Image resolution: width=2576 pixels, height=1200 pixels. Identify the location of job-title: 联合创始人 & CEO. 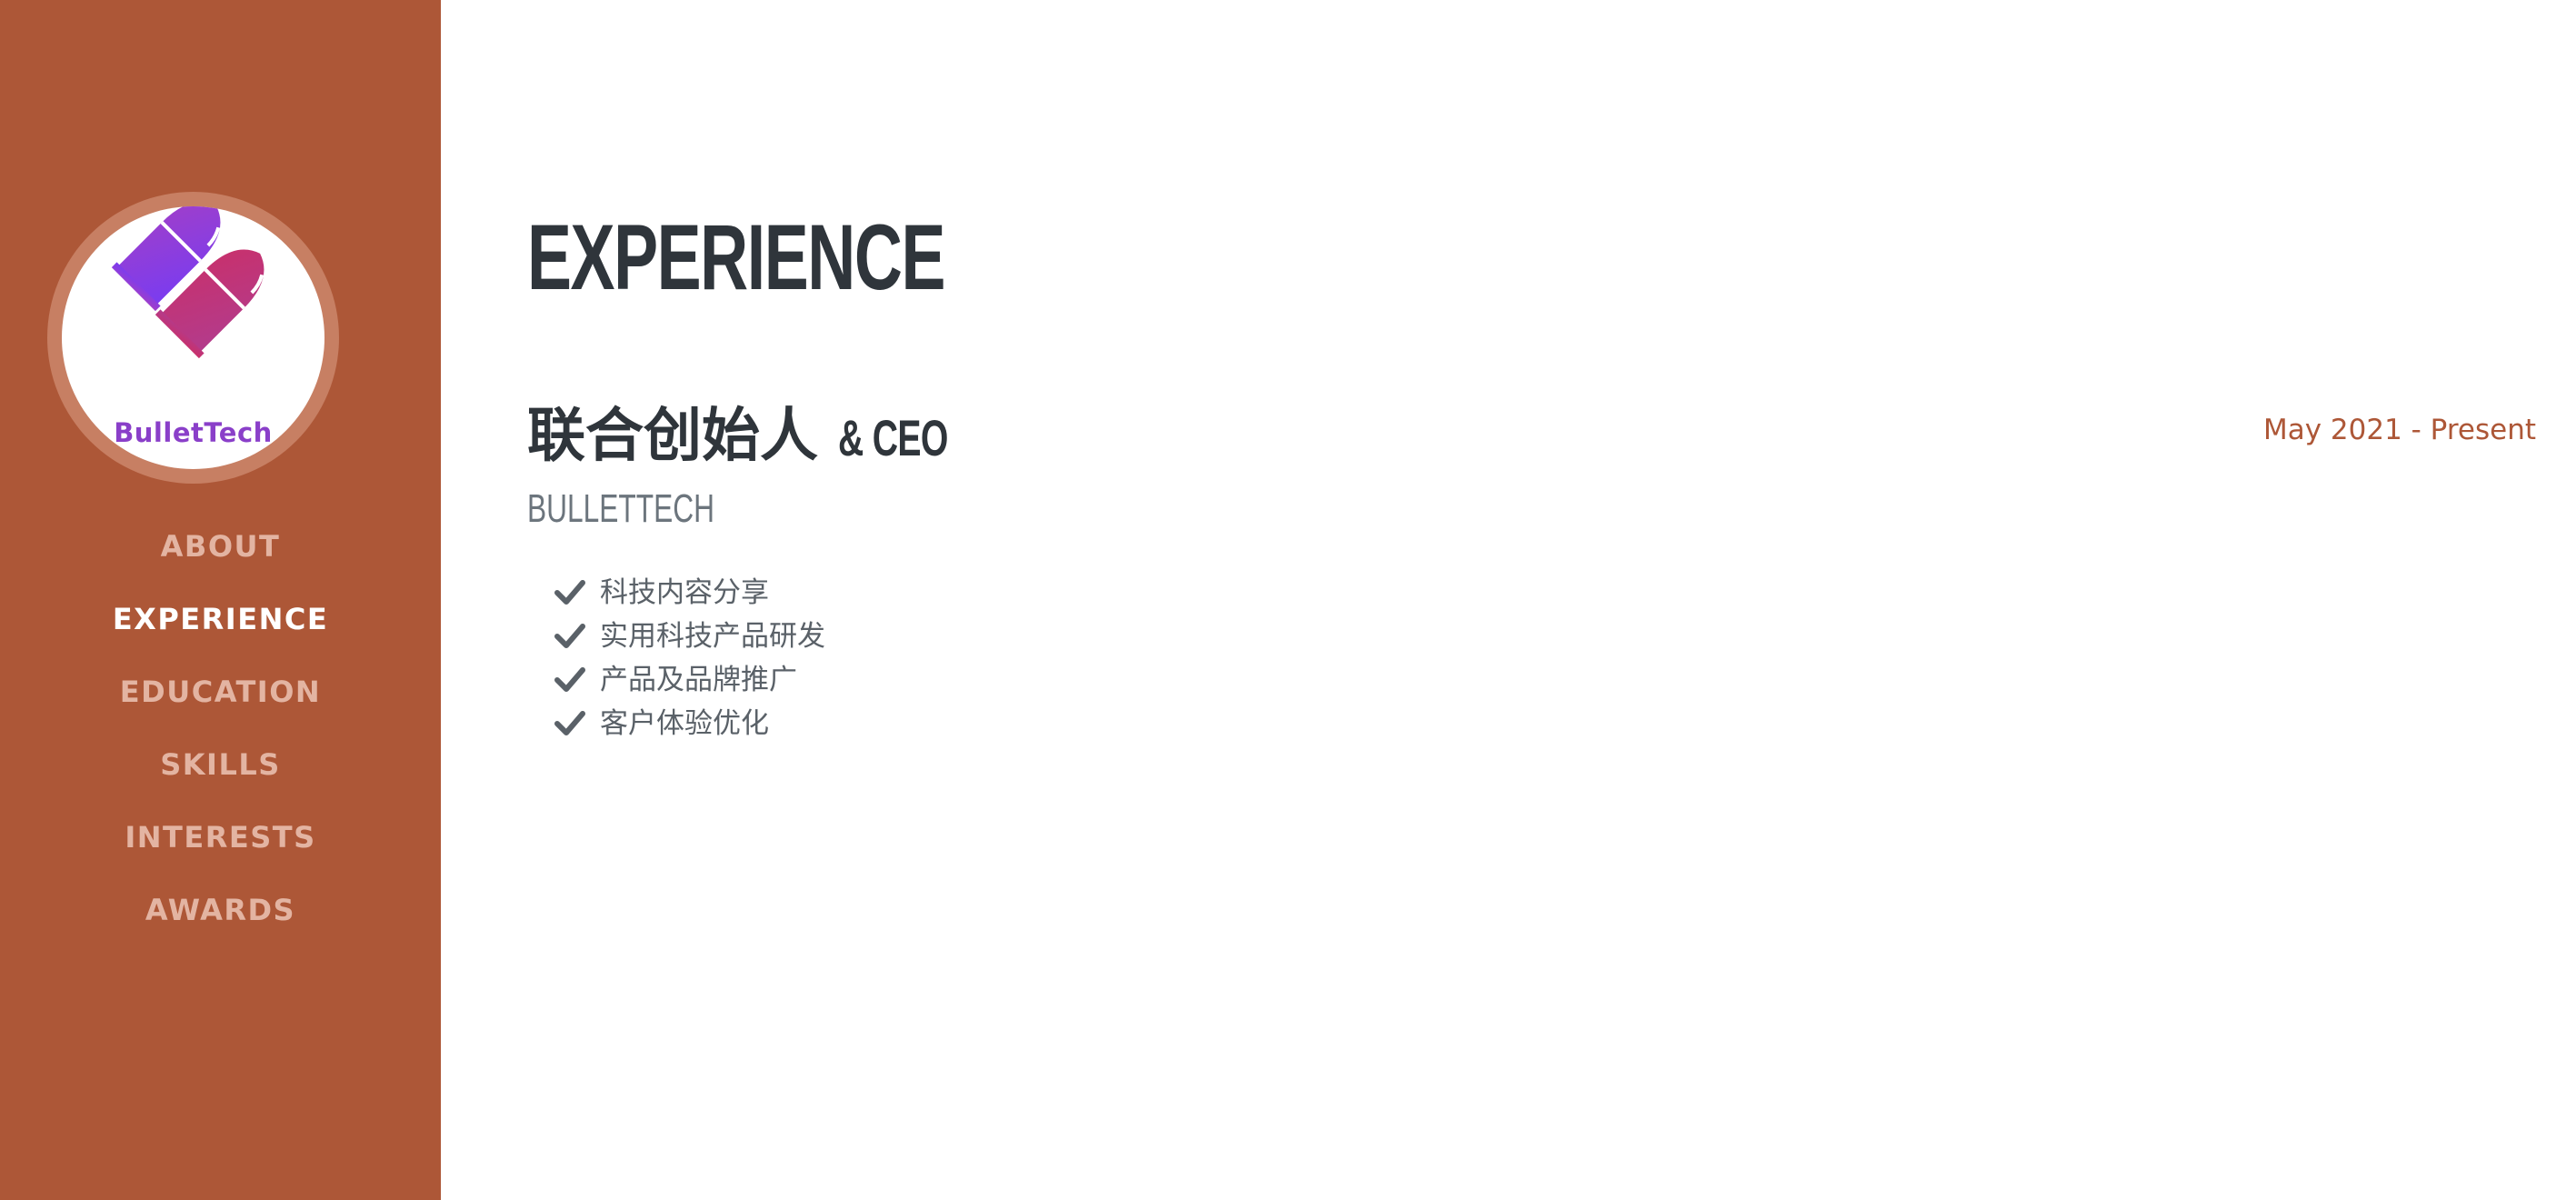
(761, 438).